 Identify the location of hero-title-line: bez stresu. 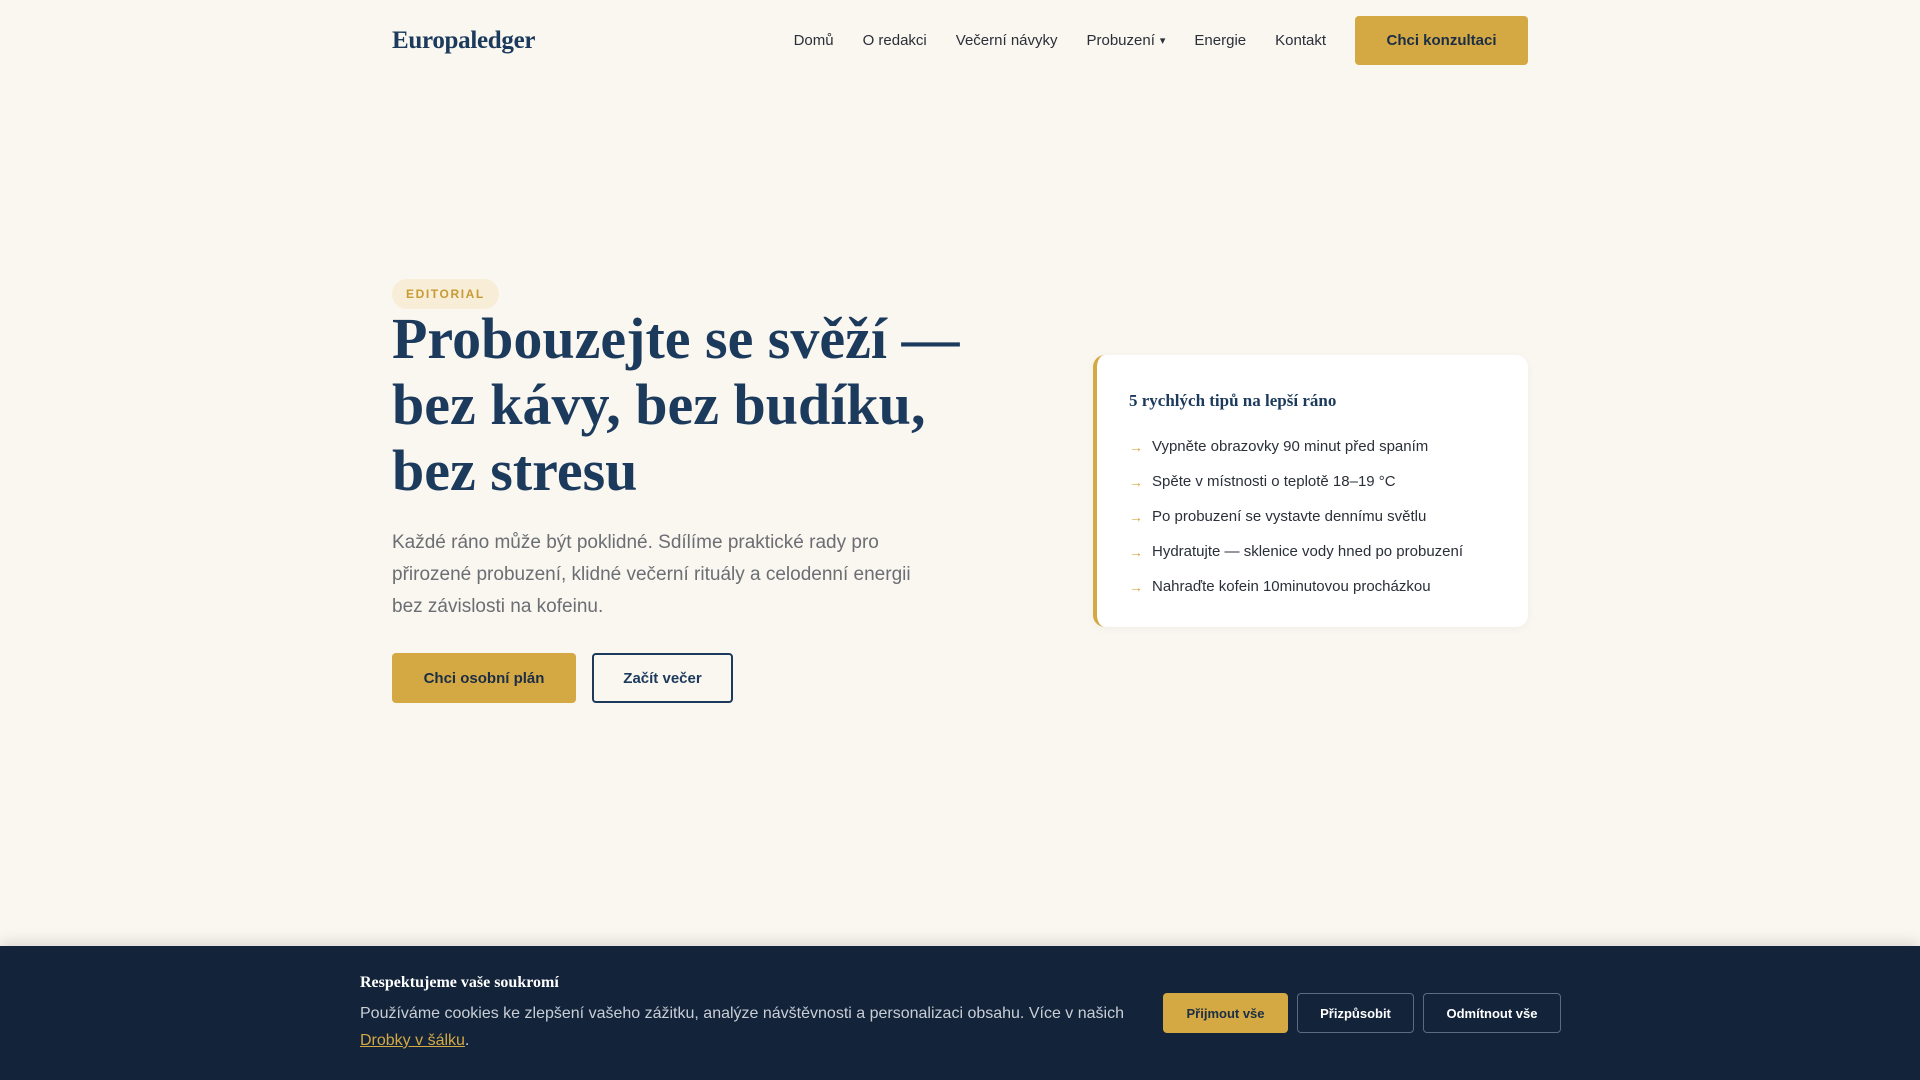
(515, 470).